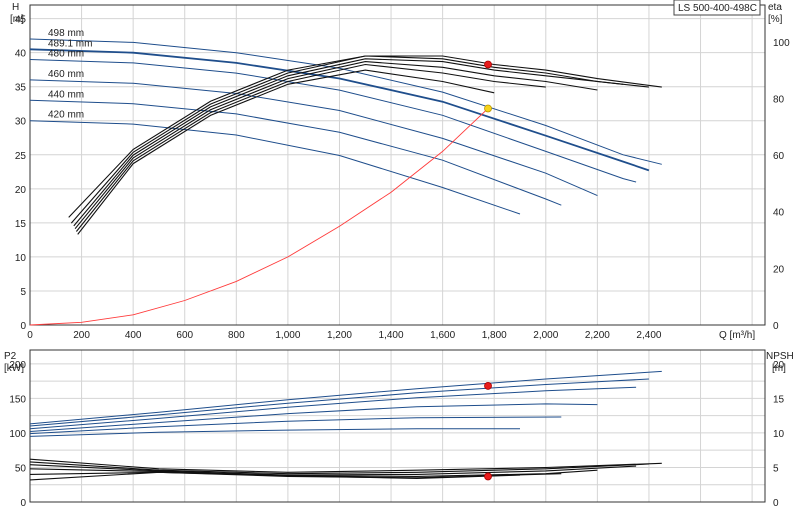 Image resolution: width=800 pixels, height=525 pixels. What do you see at coordinates (597, 335) in the screenshot?
I see `x-tick-label: 2,200` at bounding box center [597, 335].